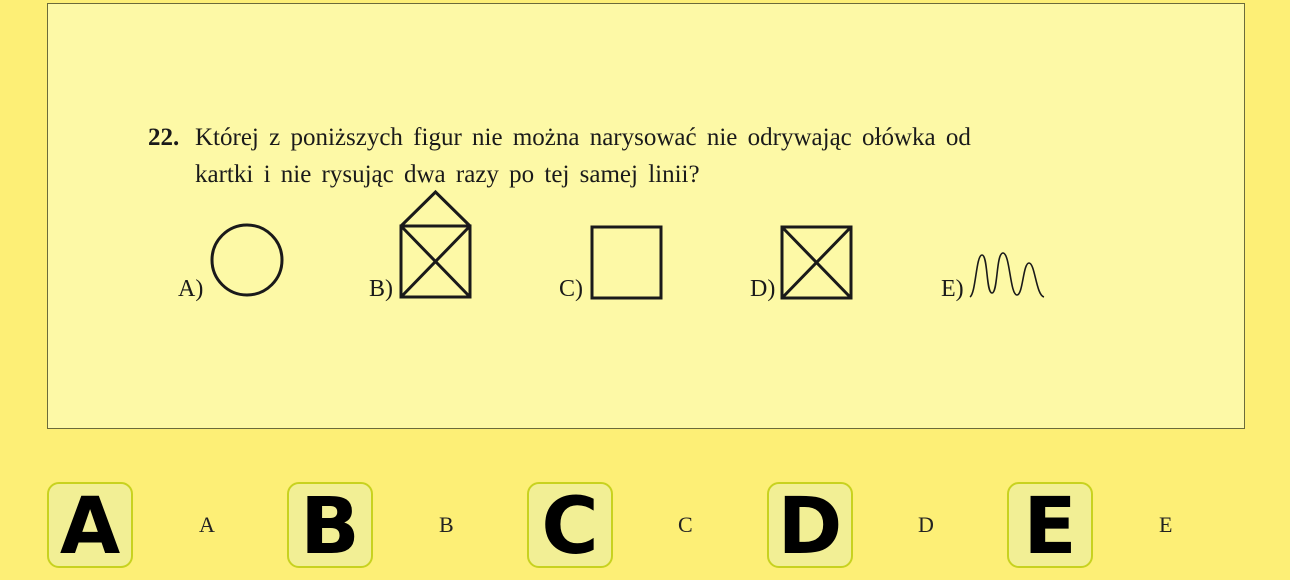 The height and width of the screenshot is (580, 1290). What do you see at coordinates (446, 524) in the screenshot?
I see `answer-caption-b: B` at bounding box center [446, 524].